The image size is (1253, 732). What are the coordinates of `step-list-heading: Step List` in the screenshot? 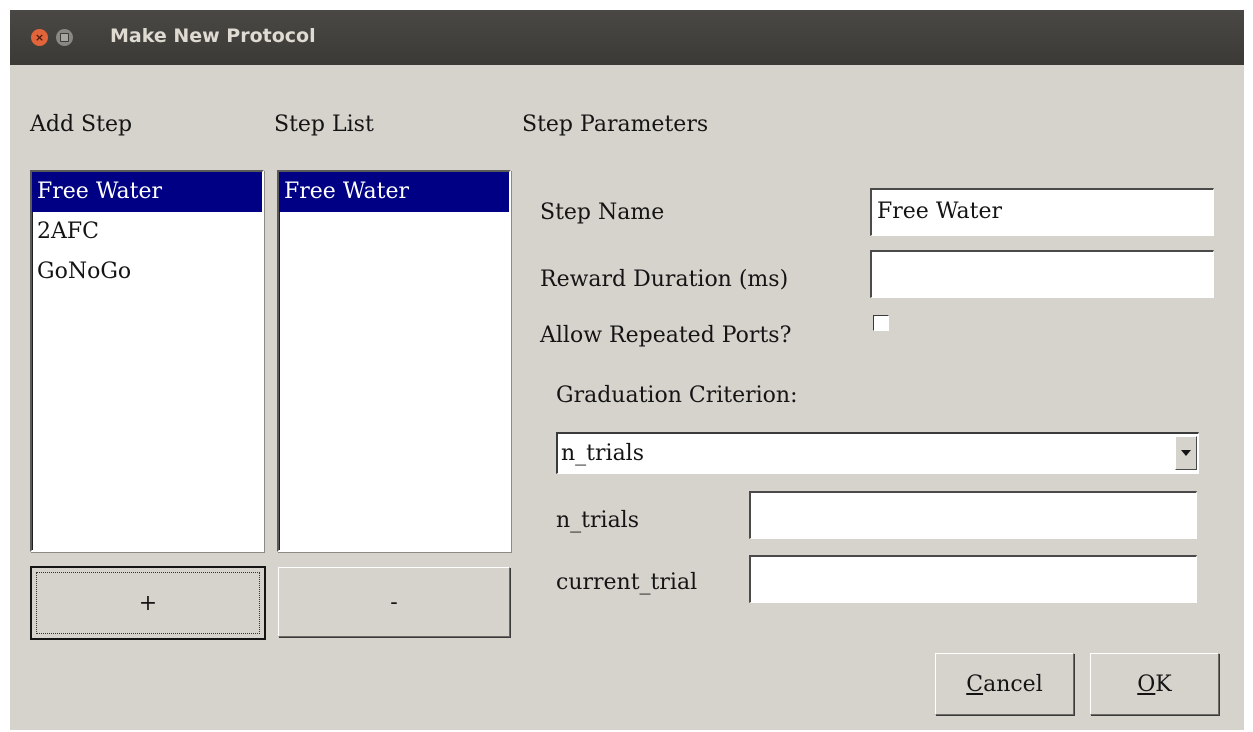 It's located at (324, 124).